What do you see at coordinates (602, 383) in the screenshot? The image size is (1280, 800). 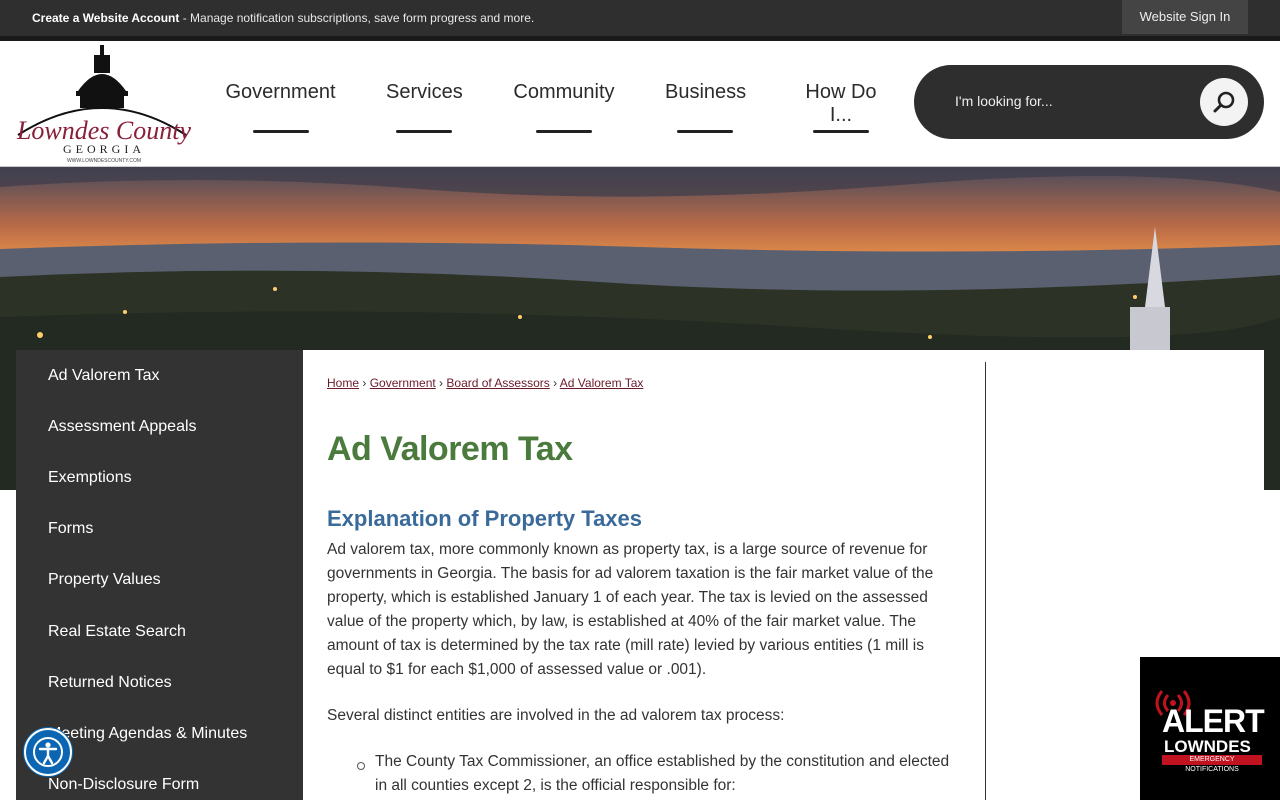 I see `breadcrumb-ad-valorem-tax: Ad Valorem Tax` at bounding box center [602, 383].